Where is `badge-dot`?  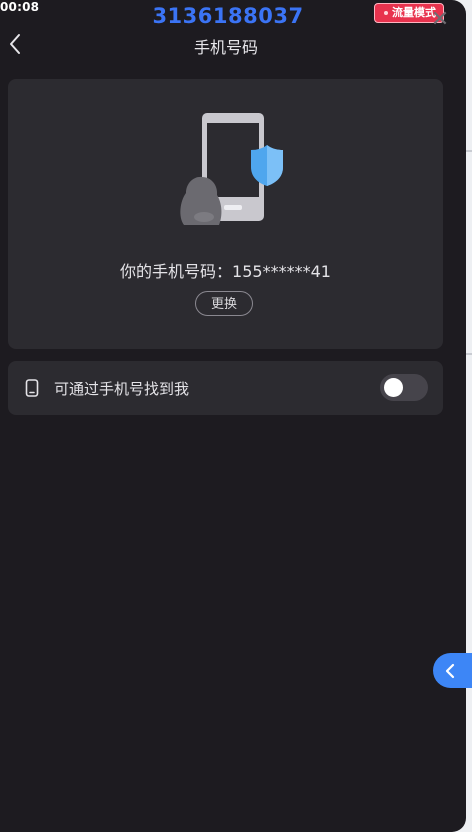
badge-dot is located at coordinates (386, 13).